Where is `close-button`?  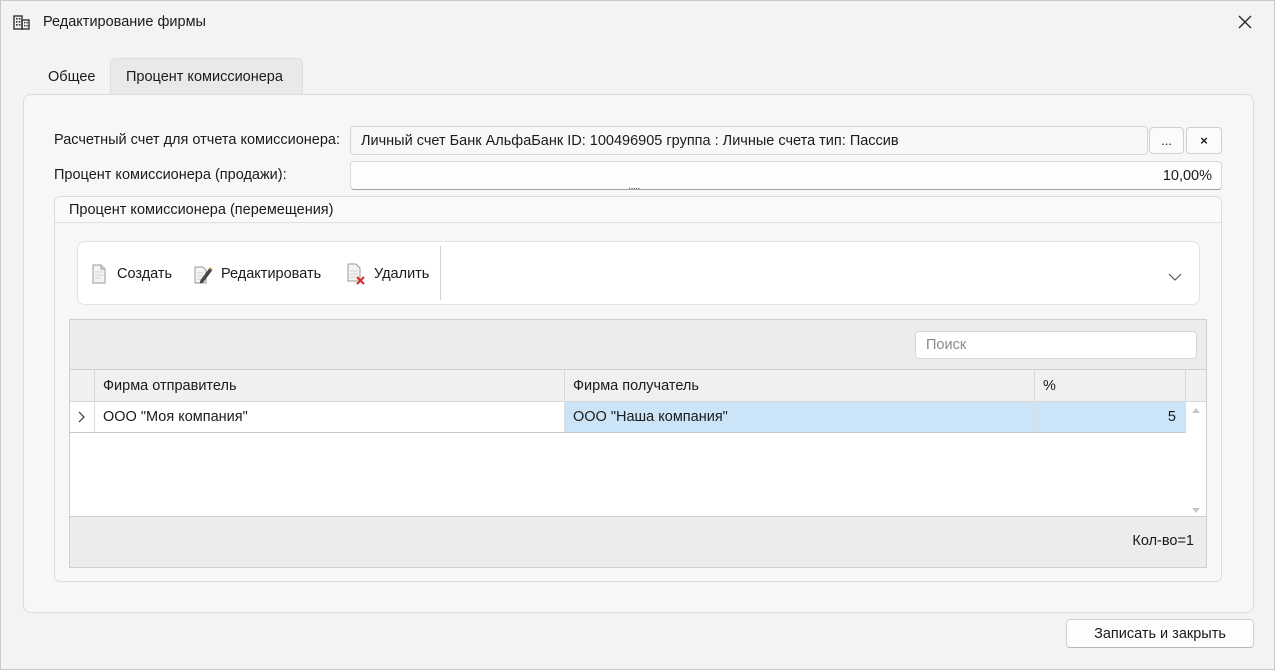 close-button is located at coordinates (1245, 22).